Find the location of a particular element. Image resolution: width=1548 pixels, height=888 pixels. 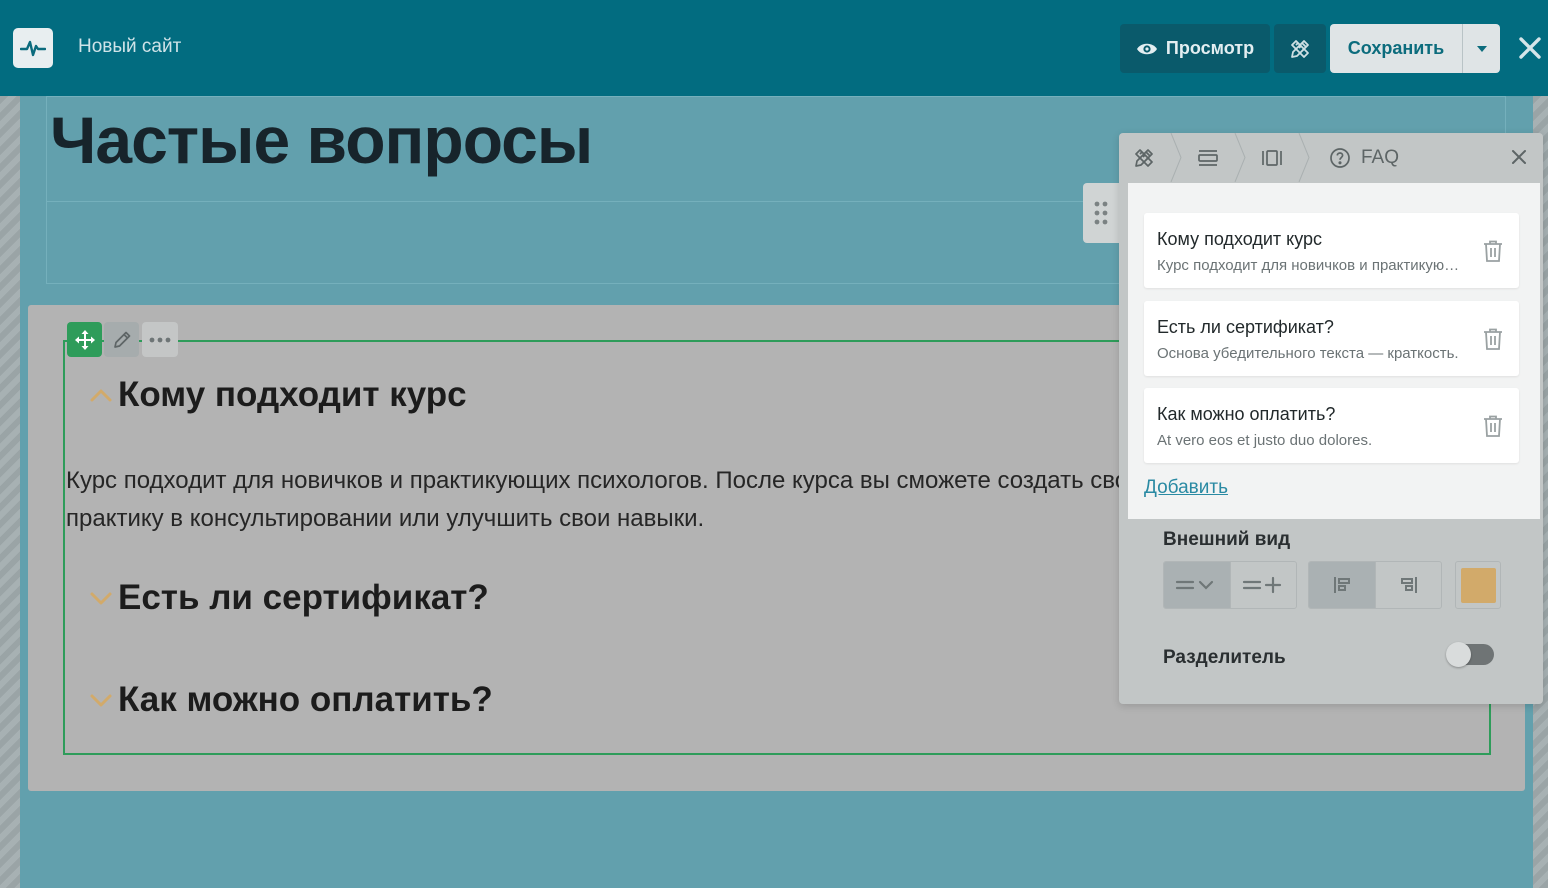

move-icon is located at coordinates (84, 339).